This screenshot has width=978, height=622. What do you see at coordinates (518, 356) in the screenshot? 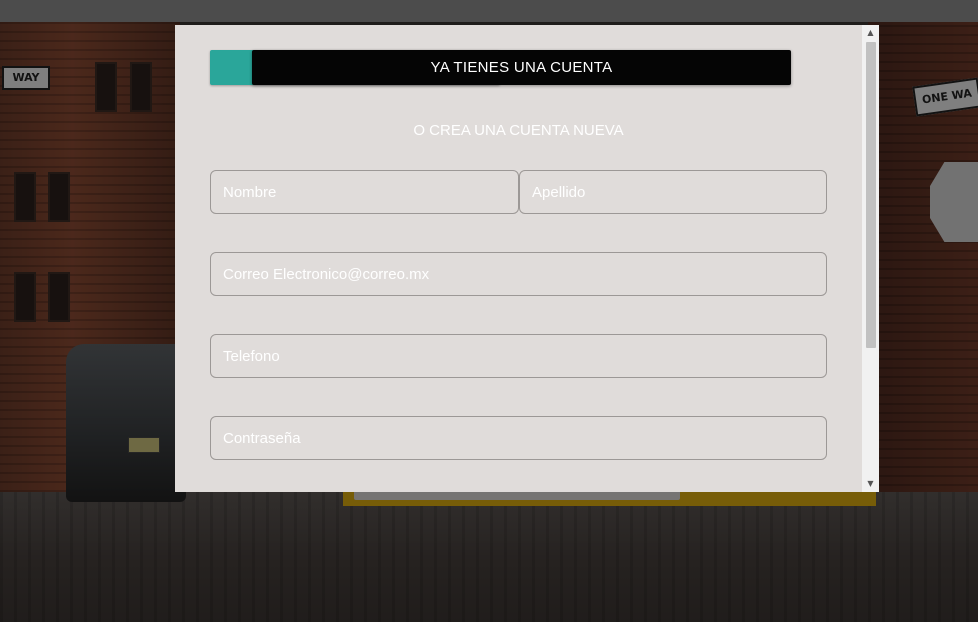
I see `phone-input` at bounding box center [518, 356].